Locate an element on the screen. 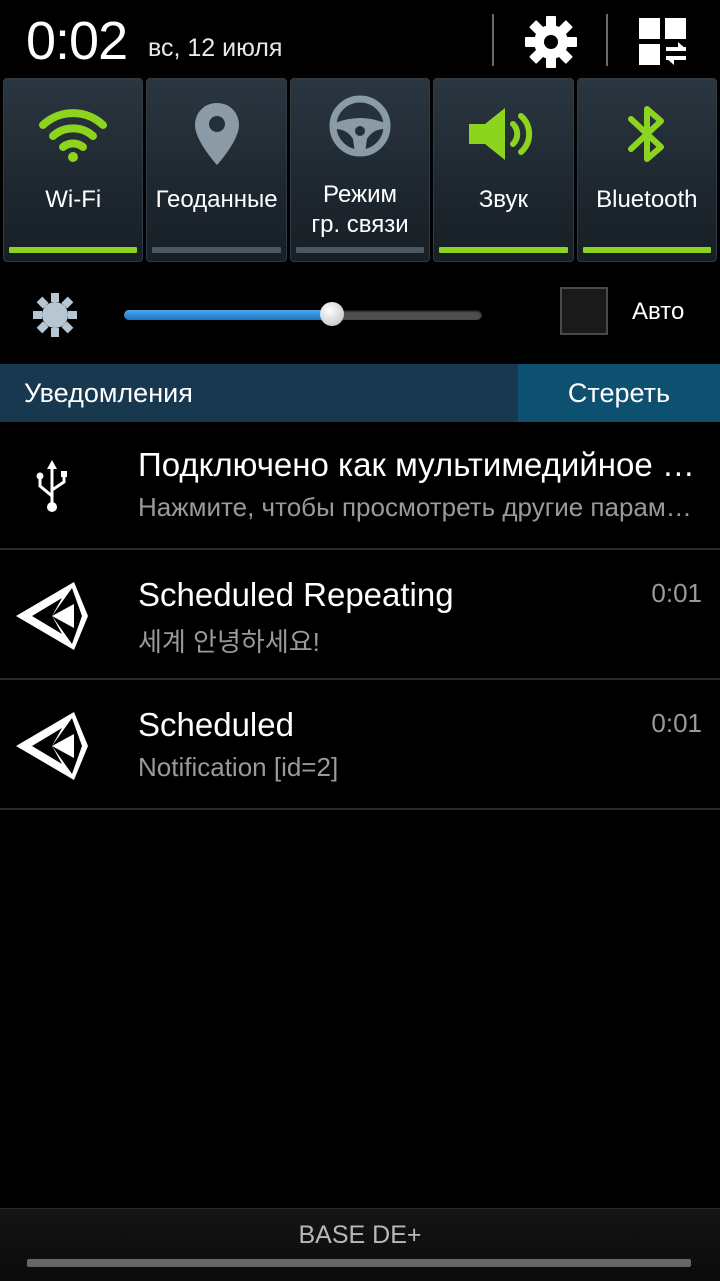 This screenshot has width=720, height=1281. brightness-row: Авто is located at coordinates (360, 313).